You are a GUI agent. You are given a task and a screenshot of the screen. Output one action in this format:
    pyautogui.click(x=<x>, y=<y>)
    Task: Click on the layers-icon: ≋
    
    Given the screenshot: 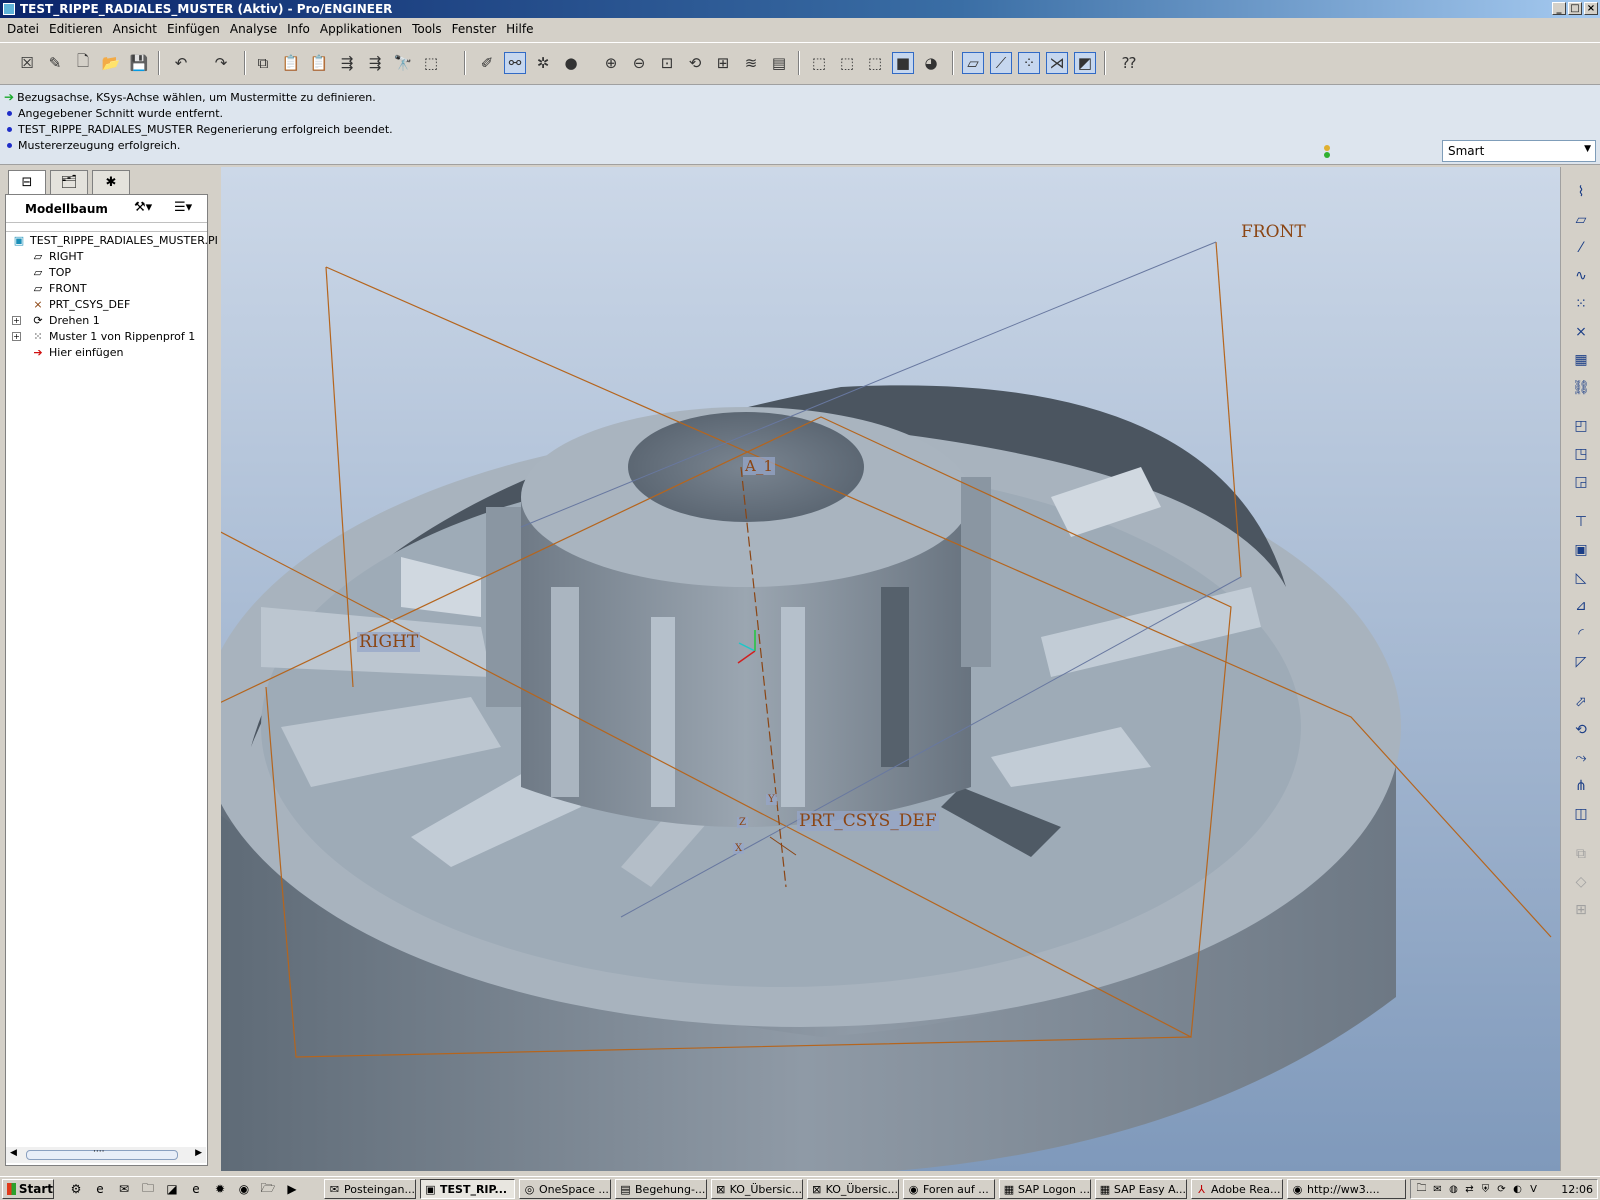 What is the action you would take?
    pyautogui.click(x=751, y=63)
    